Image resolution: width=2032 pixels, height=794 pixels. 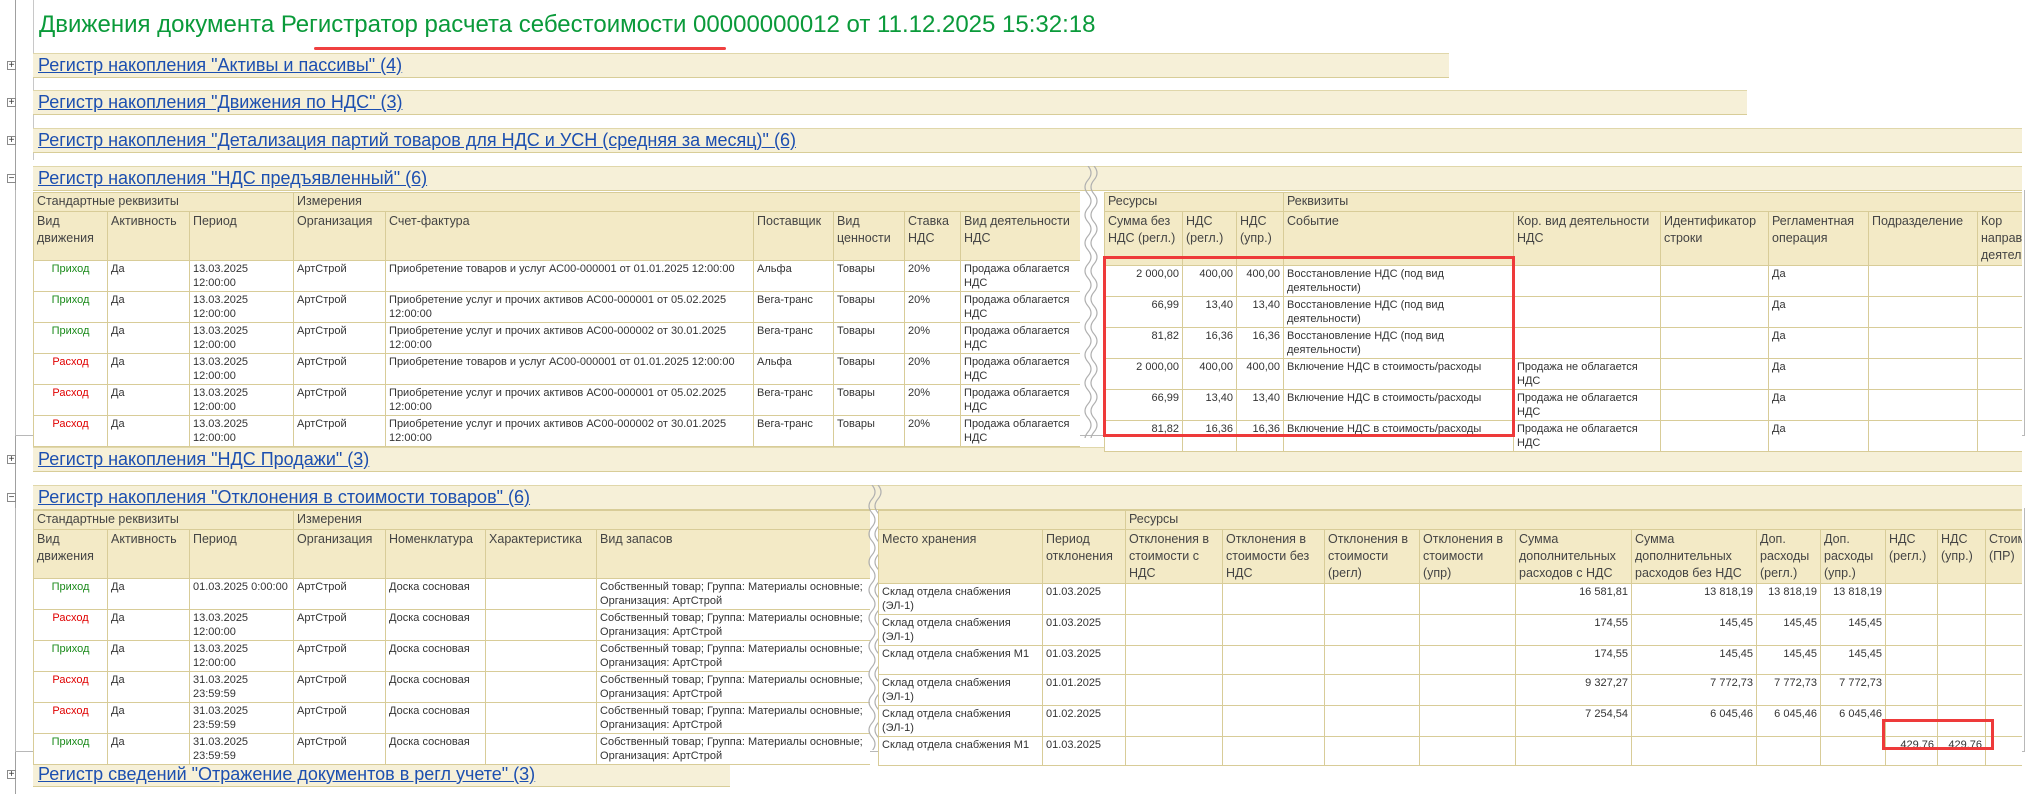 I want to click on column-header: Период отклонения, so click(x=1084, y=556).